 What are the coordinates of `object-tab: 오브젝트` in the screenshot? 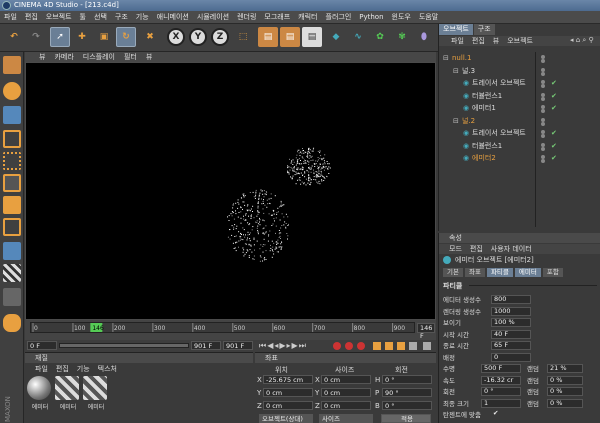 It's located at (456, 29).